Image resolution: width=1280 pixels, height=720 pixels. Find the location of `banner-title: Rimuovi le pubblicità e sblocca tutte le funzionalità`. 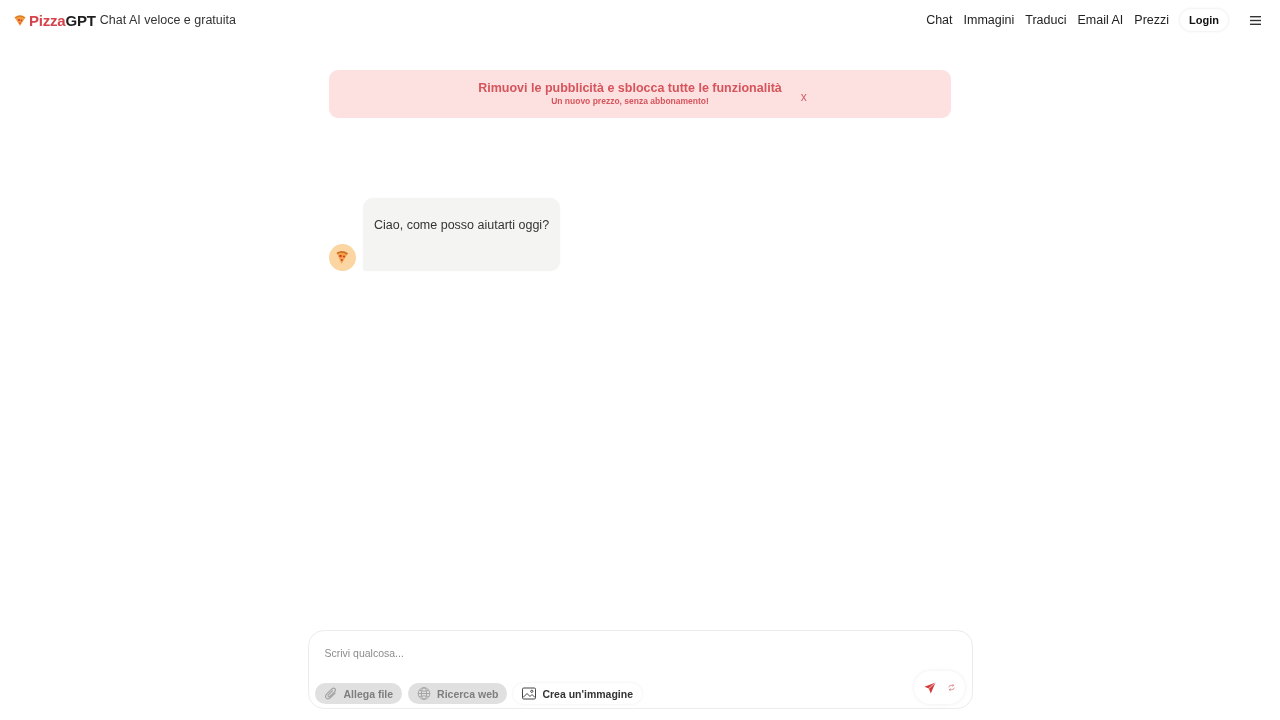

banner-title: Rimuovi le pubblicità e sblocca tutte le funzionalità is located at coordinates (630, 88).